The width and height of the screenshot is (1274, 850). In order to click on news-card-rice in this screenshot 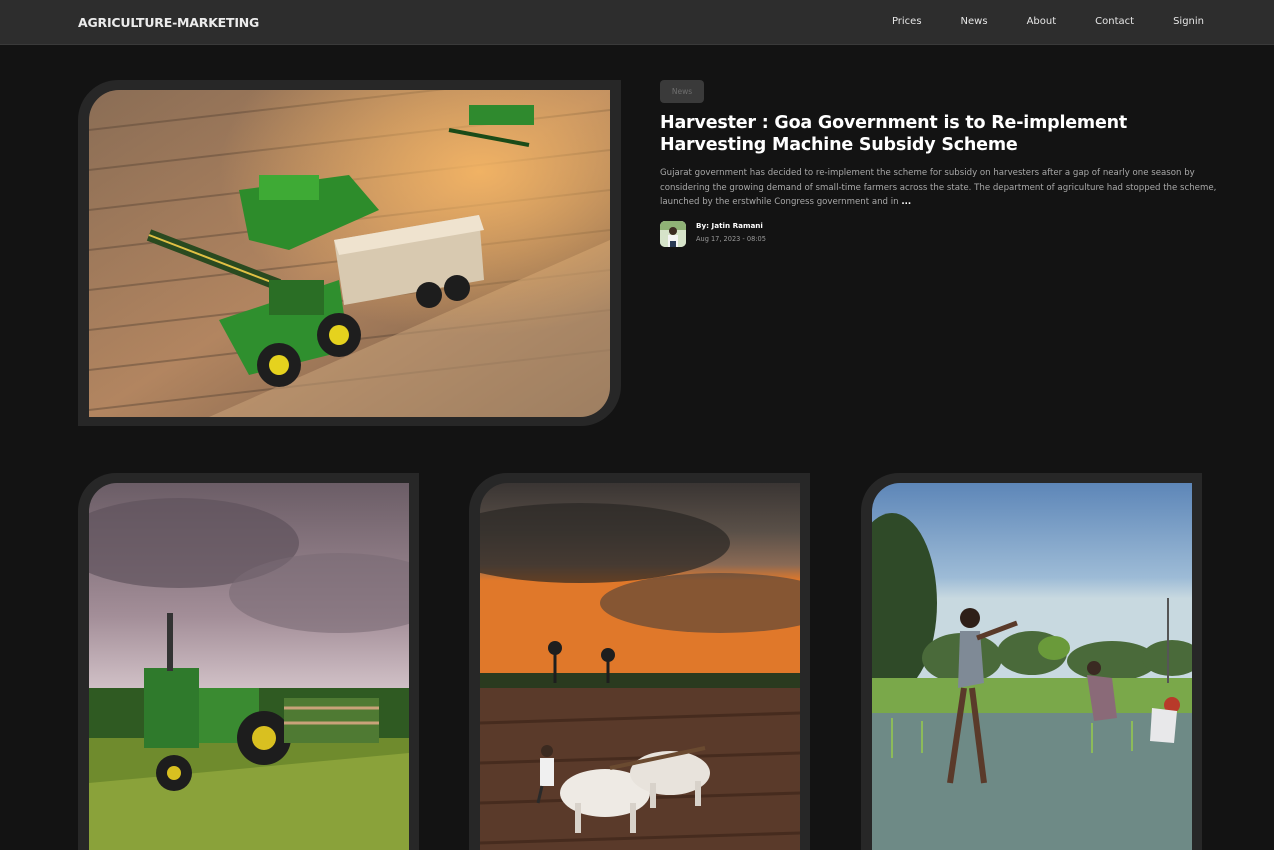, I will do `click(1031, 661)`.